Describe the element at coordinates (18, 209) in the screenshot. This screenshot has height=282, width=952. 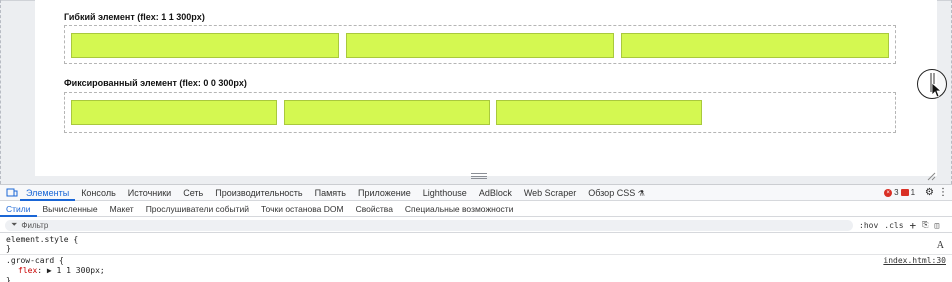
I see `subtab-styles: Стили` at that location.